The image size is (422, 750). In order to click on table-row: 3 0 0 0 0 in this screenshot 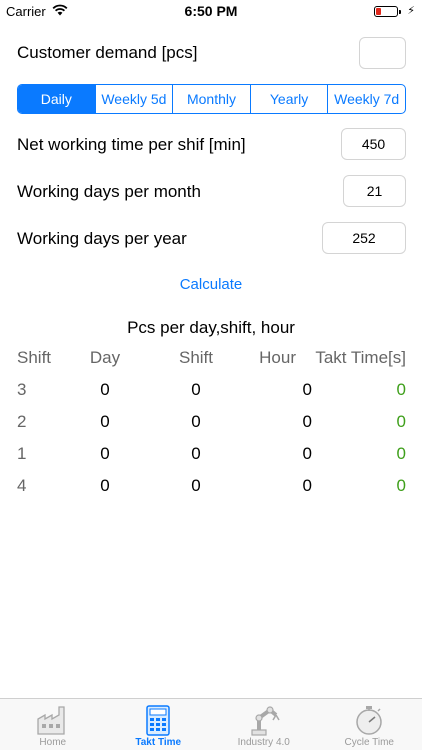, I will do `click(211, 396)`.